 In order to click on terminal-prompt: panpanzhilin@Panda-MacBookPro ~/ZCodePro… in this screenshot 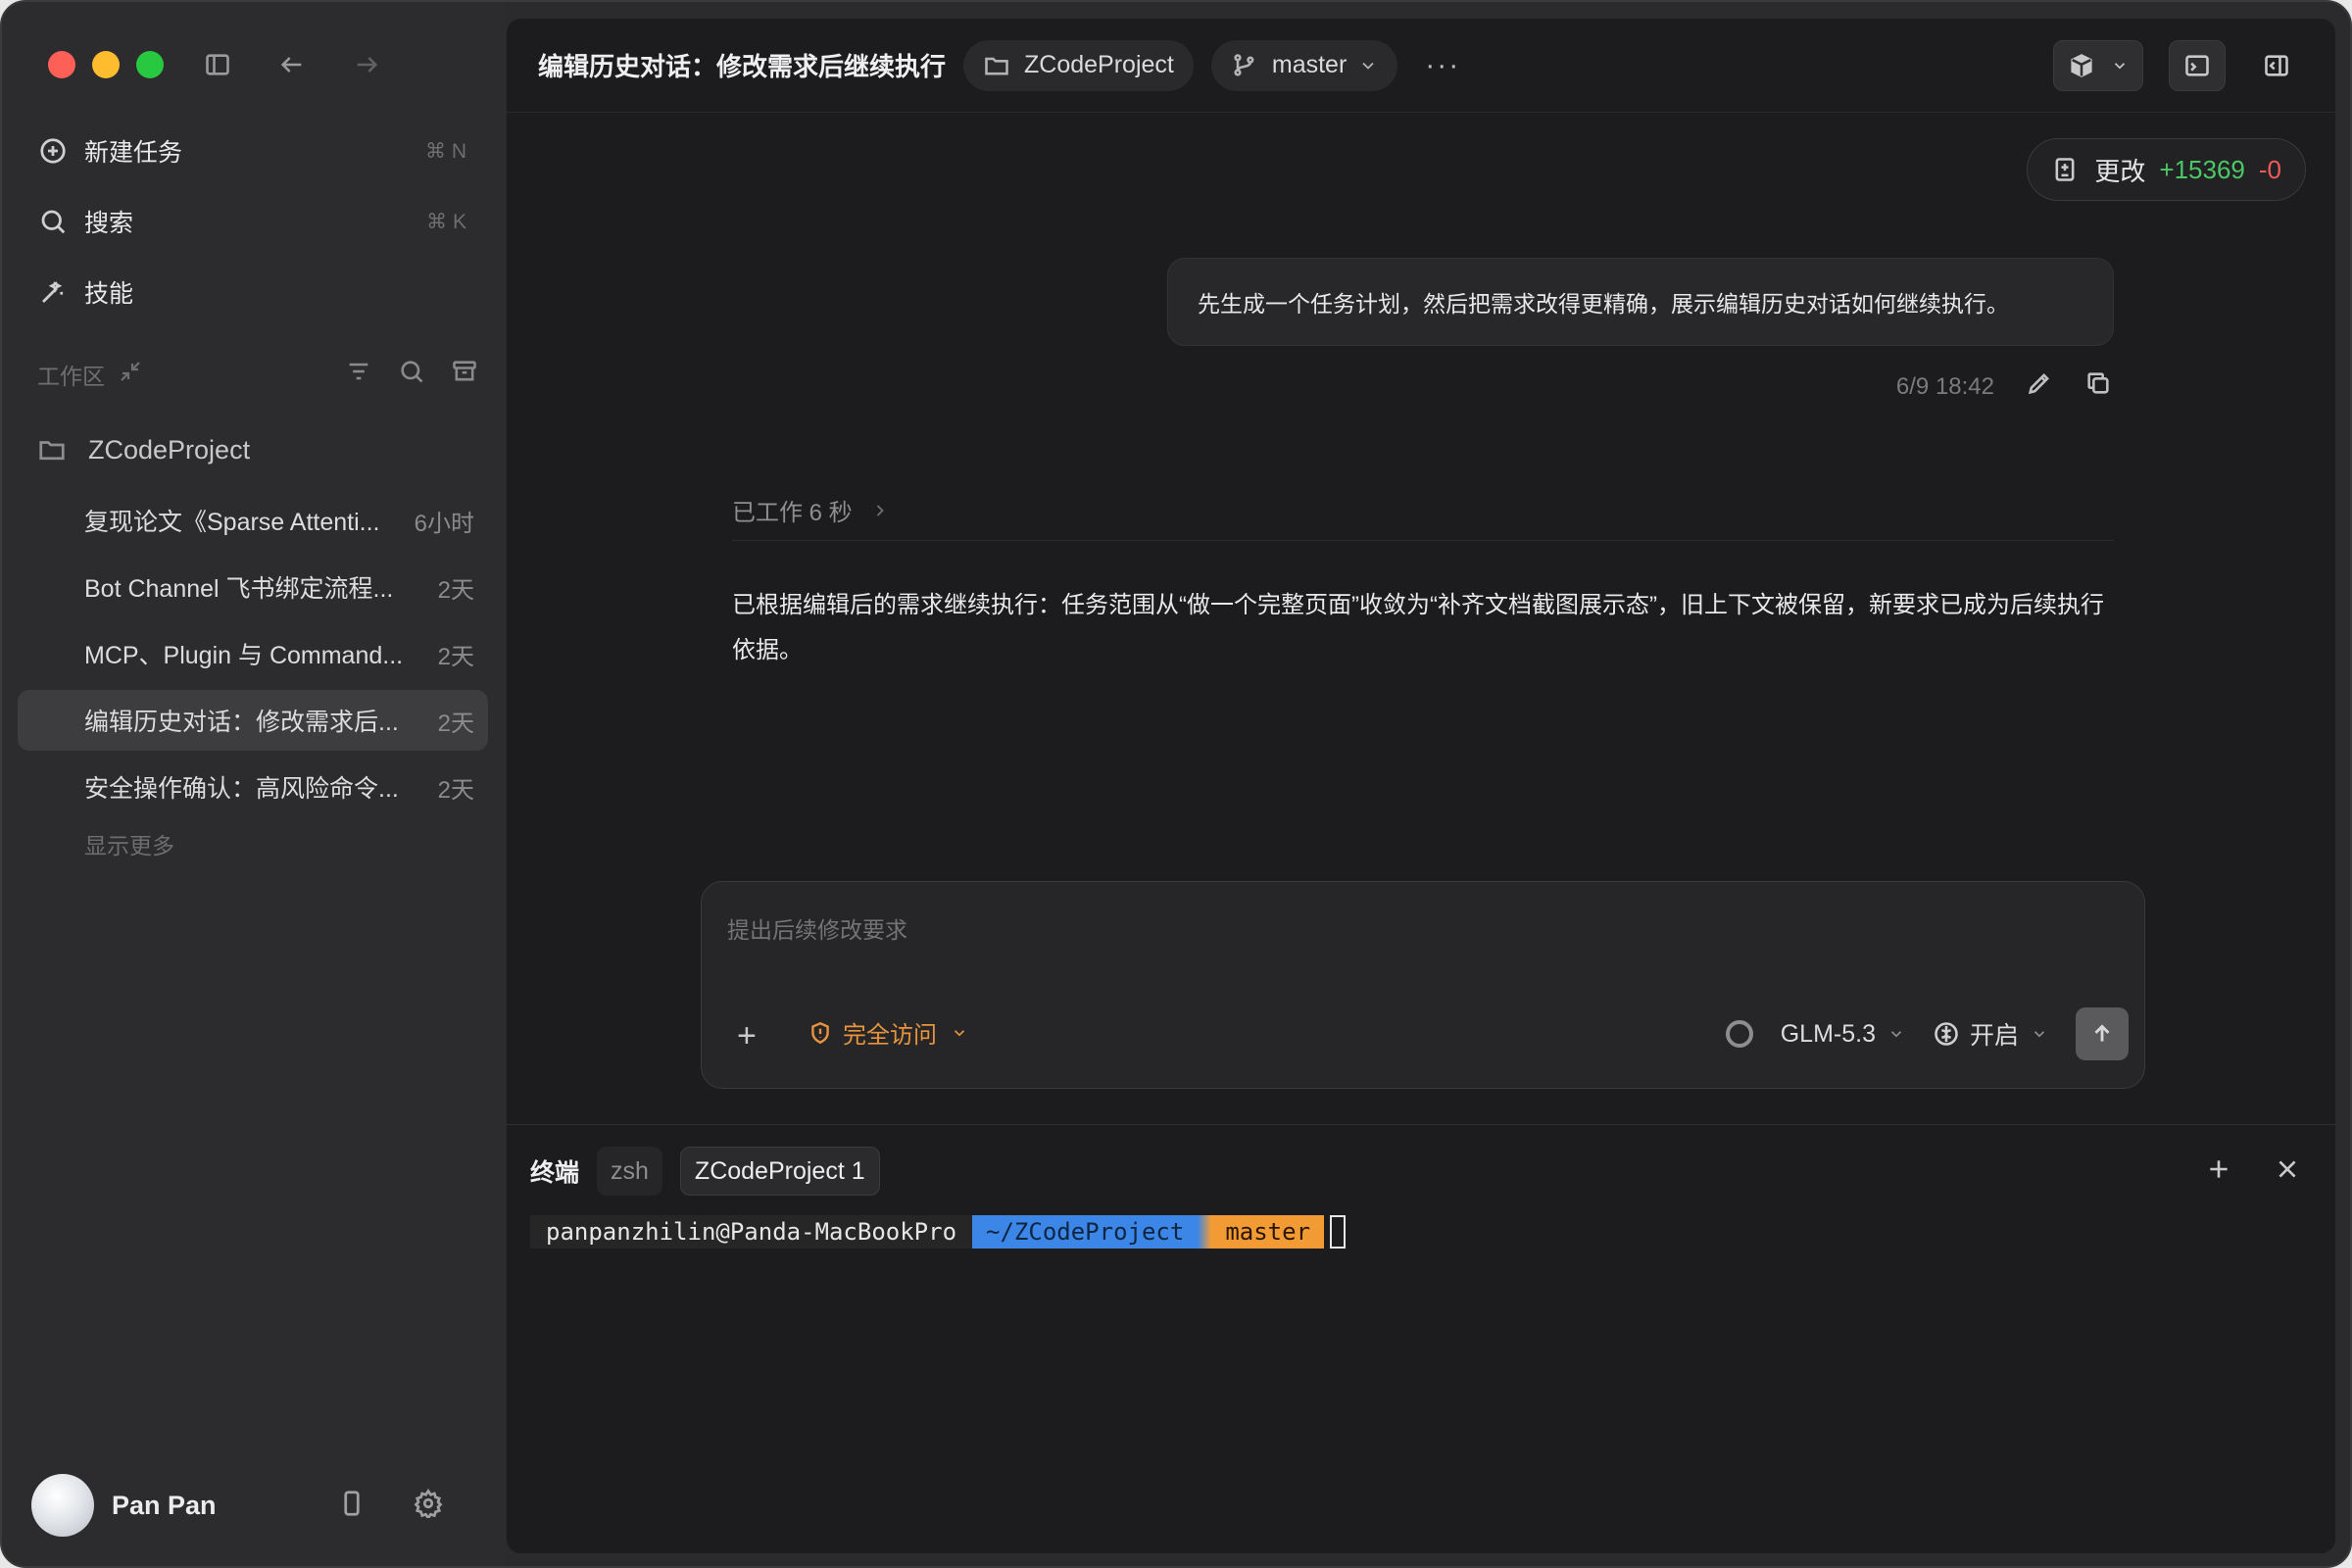, I will do `click(938, 1232)`.